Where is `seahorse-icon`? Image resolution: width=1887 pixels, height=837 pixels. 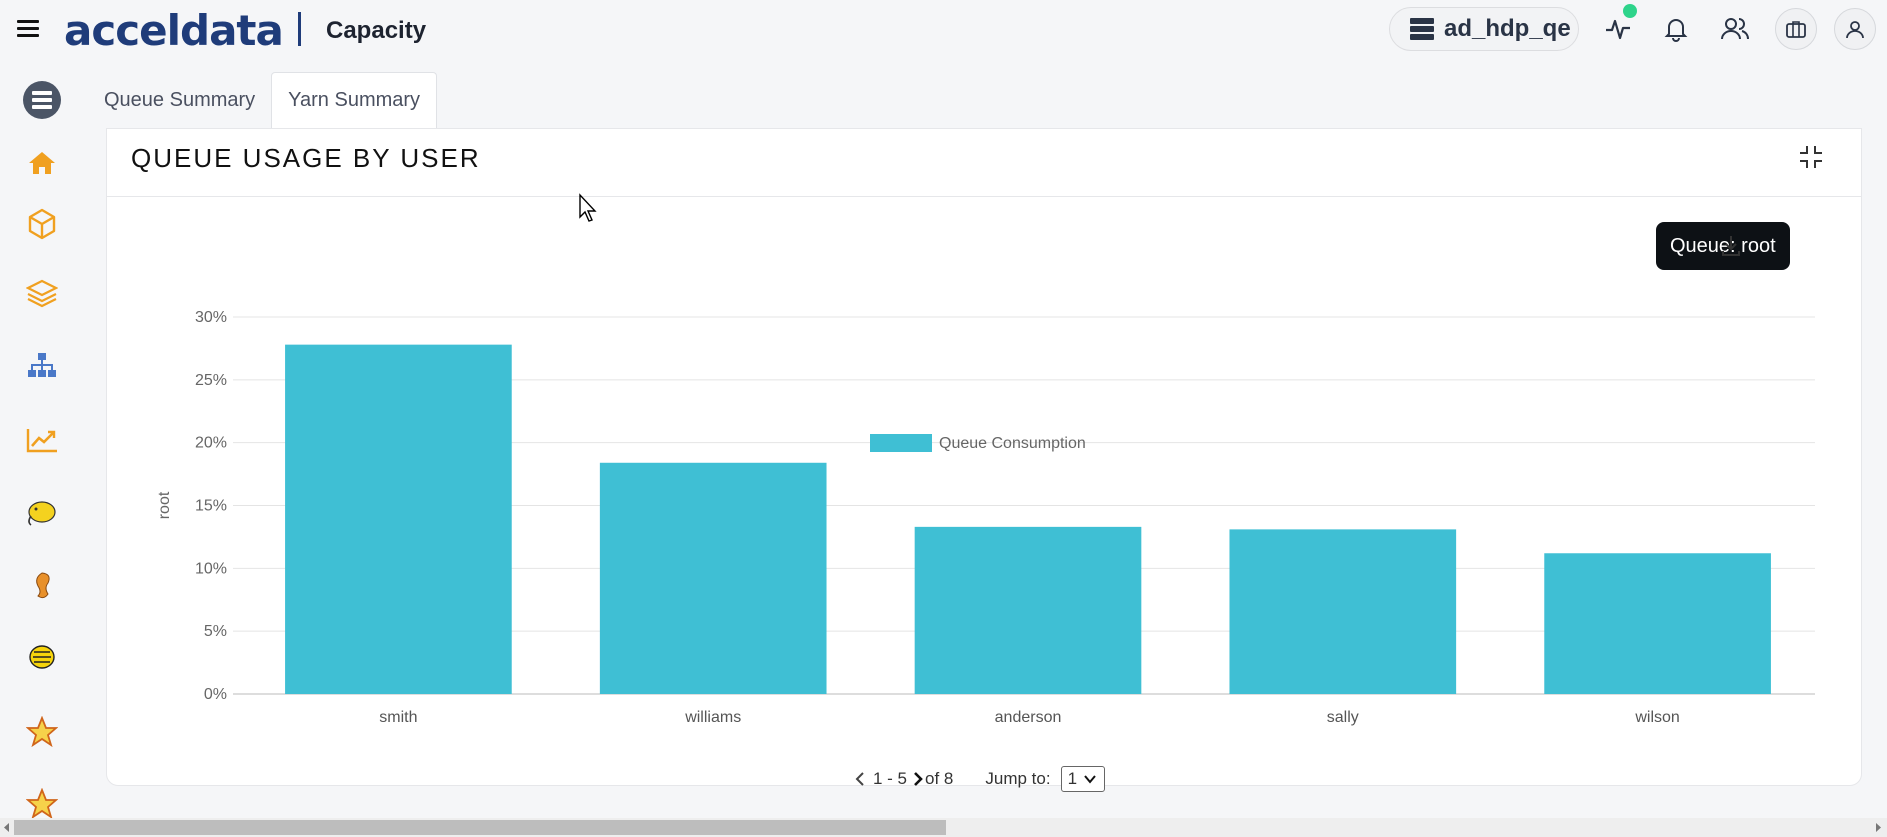
seahorse-icon is located at coordinates (42, 586).